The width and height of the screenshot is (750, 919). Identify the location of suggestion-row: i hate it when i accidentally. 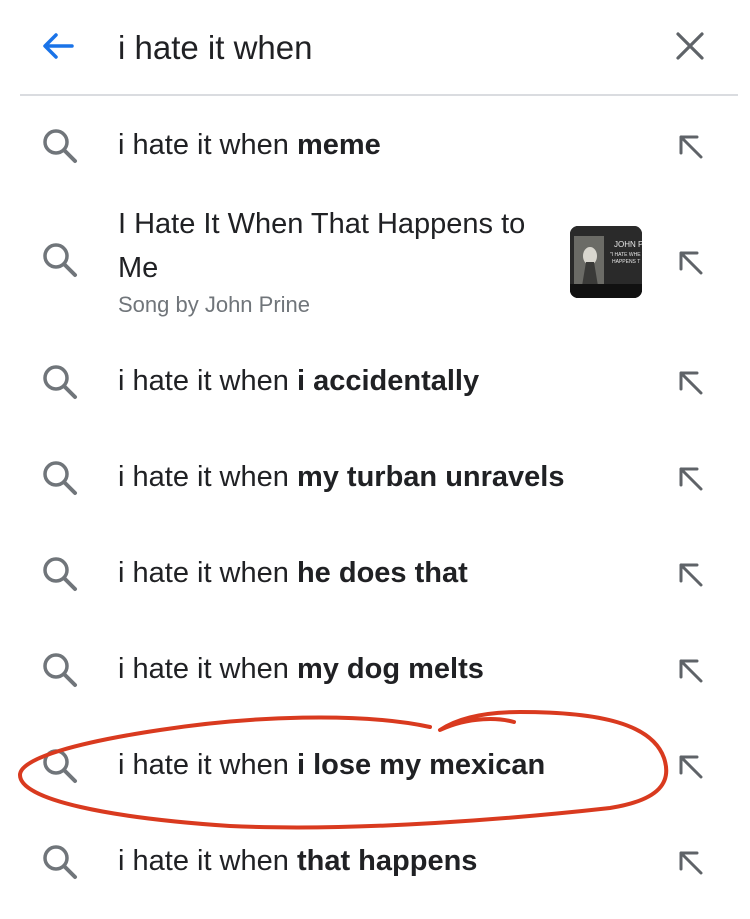
(375, 384).